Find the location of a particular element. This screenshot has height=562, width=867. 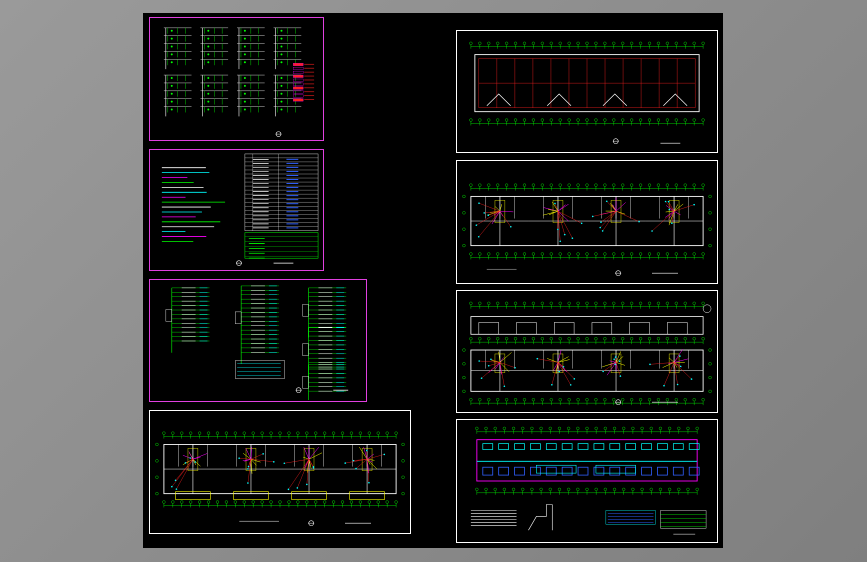

foundation-plan-drawing is located at coordinates (588, 480).